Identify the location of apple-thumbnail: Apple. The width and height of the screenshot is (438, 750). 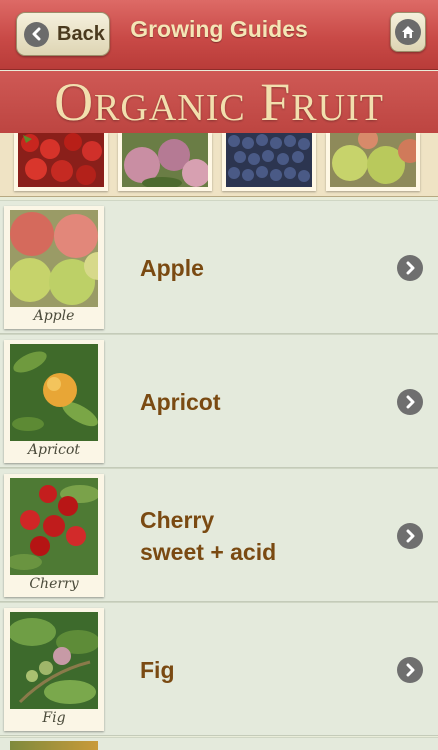
(54, 267).